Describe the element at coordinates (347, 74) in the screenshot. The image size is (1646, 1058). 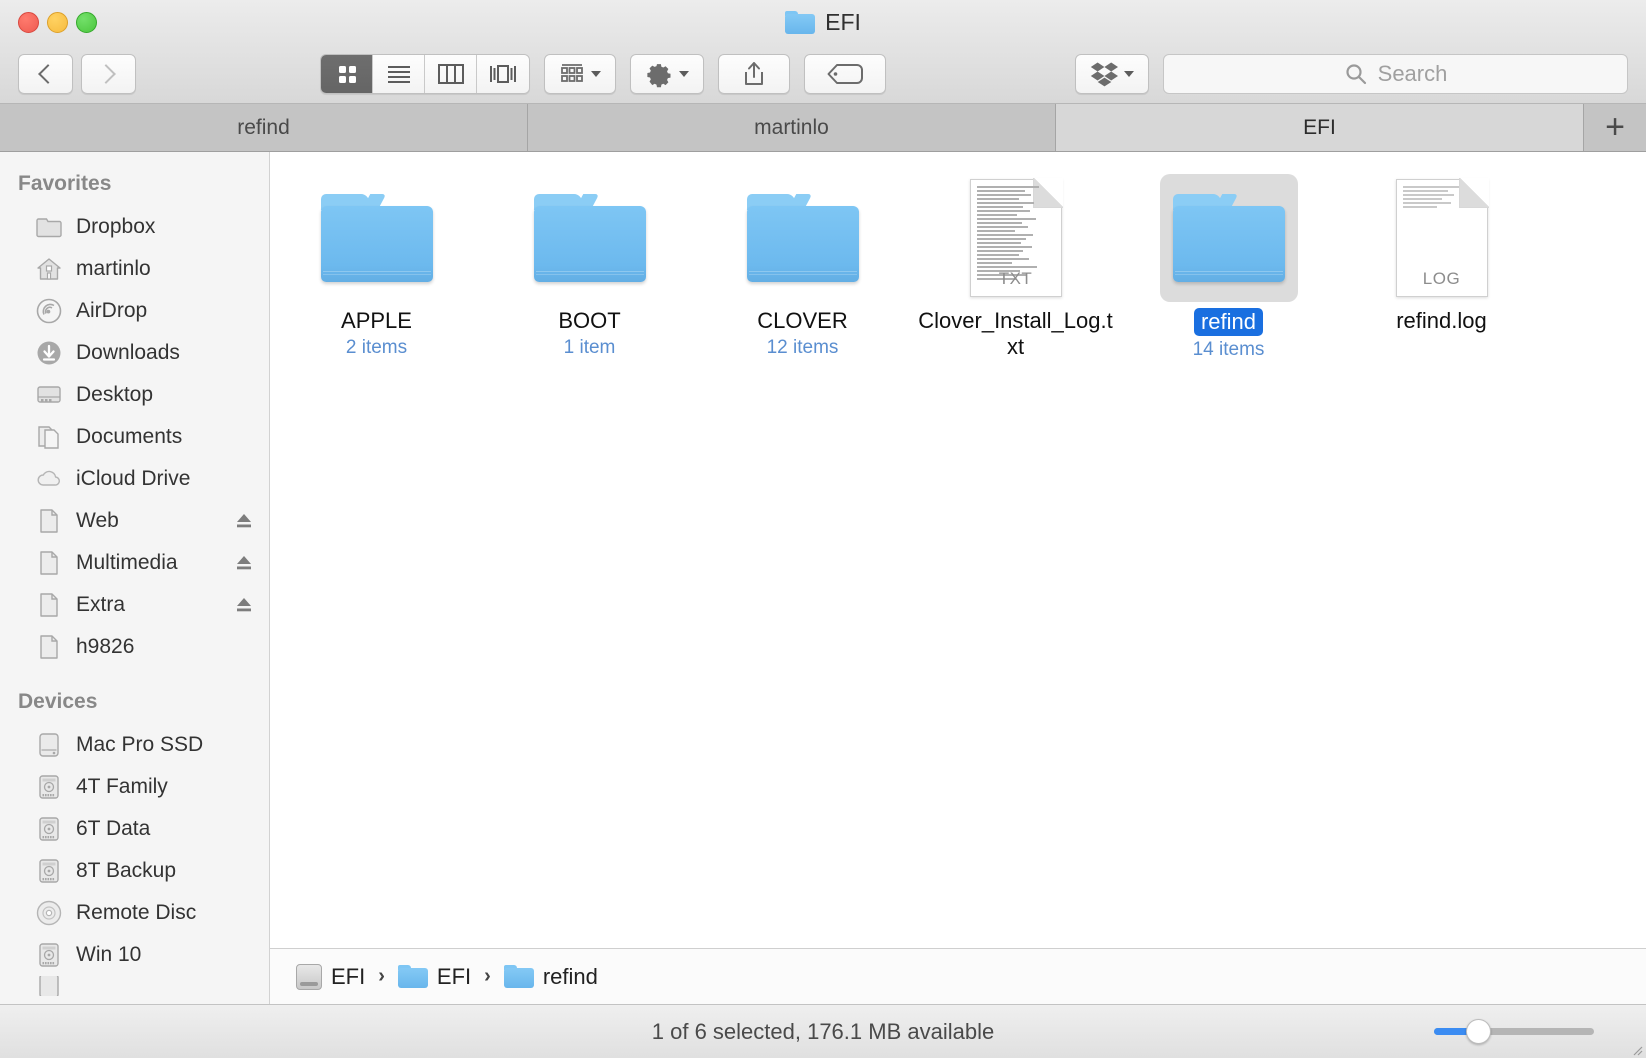
I see `icon-view-button` at that location.